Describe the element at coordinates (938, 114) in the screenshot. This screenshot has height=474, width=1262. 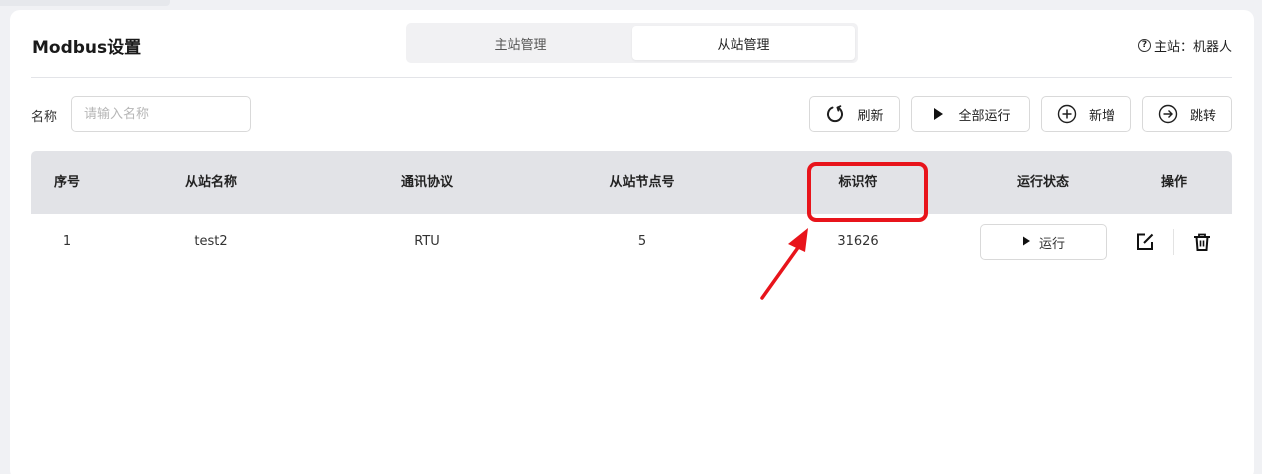
I see `play-icon` at that location.